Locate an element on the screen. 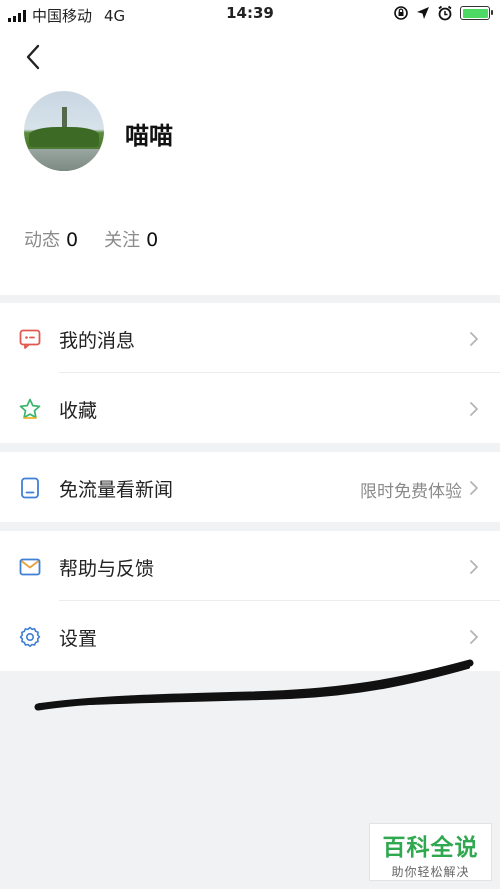 The image size is (500, 889). stat-label: 关注 is located at coordinates (122, 240).